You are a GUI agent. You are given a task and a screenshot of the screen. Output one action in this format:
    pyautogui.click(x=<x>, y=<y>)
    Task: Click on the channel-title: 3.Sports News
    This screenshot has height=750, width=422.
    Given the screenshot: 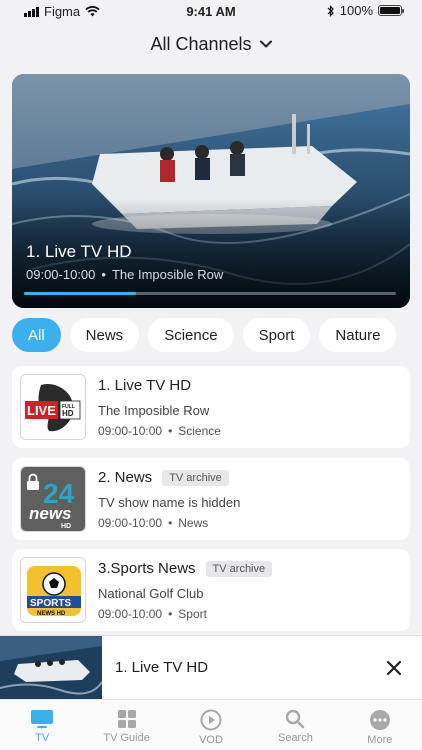 What is the action you would take?
    pyautogui.click(x=147, y=568)
    